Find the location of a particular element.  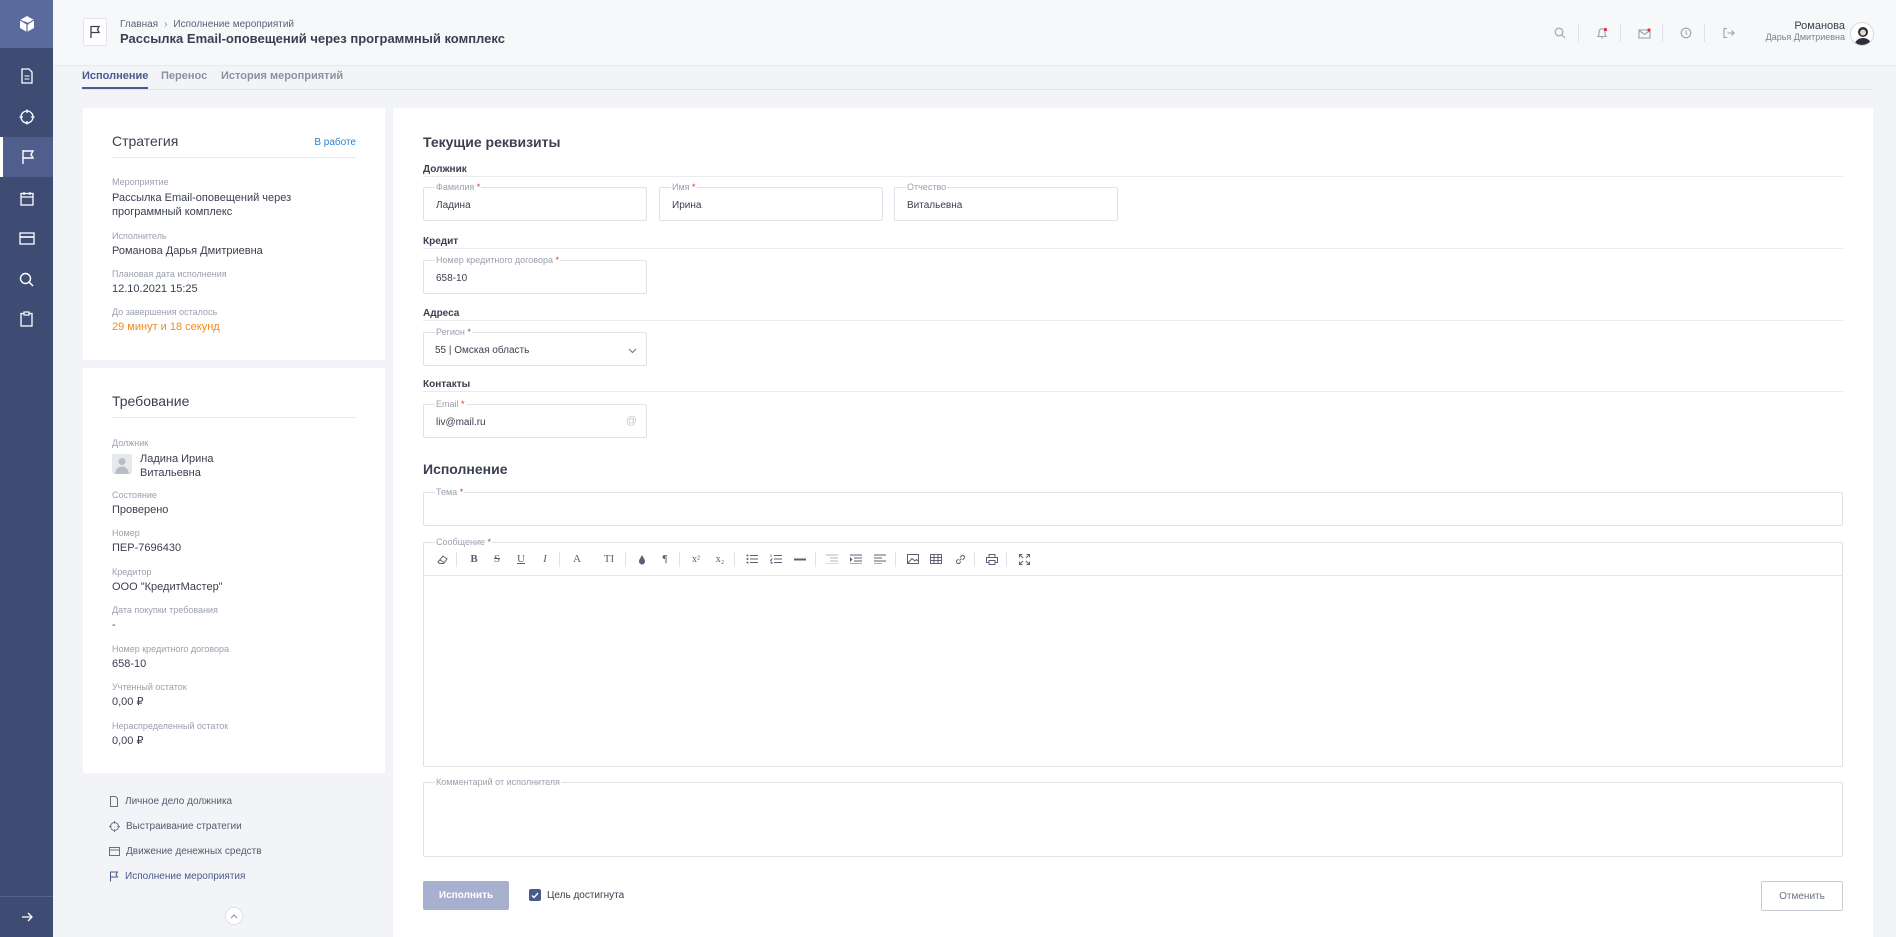

breadcrumb-events: Исполнение мероприятий is located at coordinates (233, 24).